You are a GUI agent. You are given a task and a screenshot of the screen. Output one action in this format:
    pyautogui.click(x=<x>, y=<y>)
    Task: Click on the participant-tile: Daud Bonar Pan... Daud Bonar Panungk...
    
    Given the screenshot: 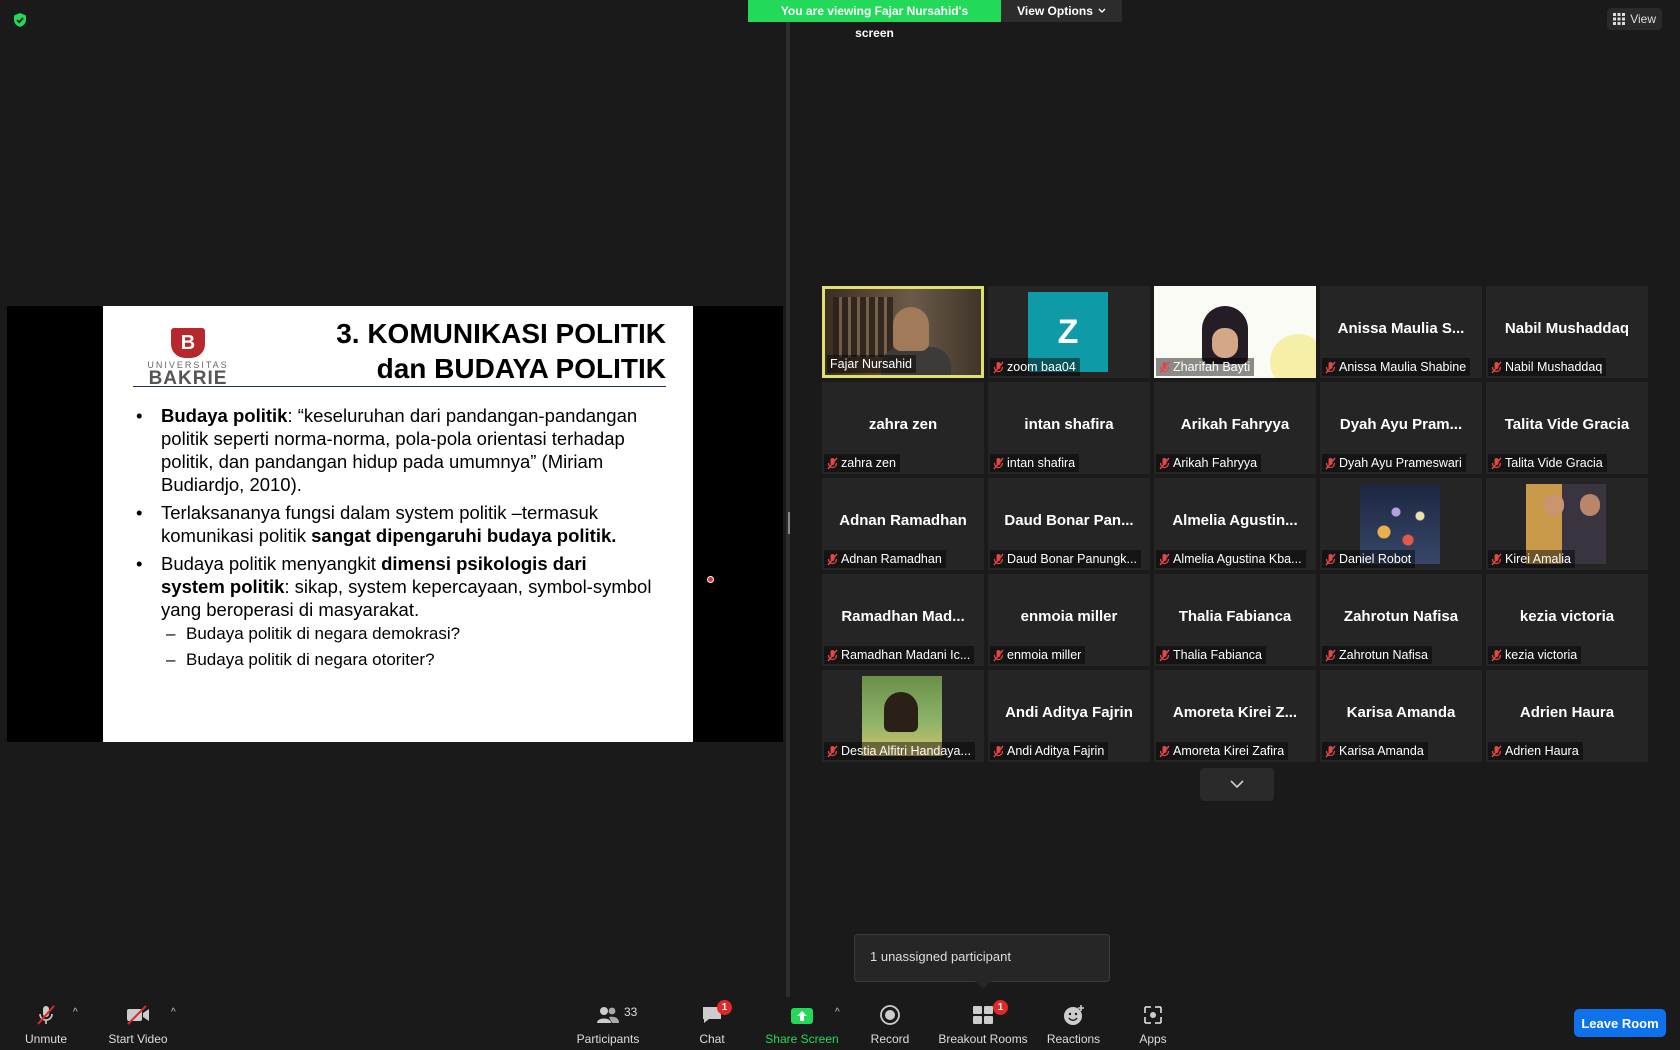 What is the action you would take?
    pyautogui.click(x=1069, y=524)
    